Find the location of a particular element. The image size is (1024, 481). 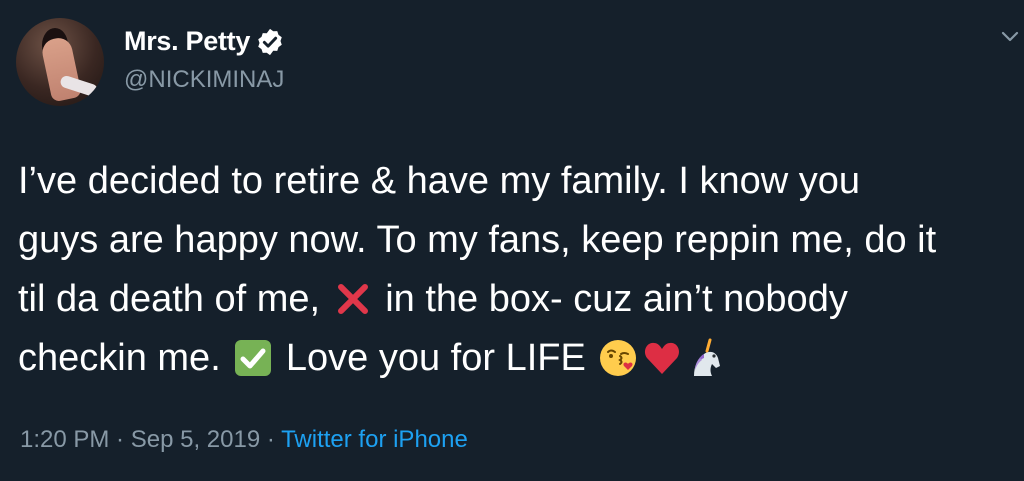

tweet-line: checkin me. Love you for LIFE is located at coordinates (513, 358).